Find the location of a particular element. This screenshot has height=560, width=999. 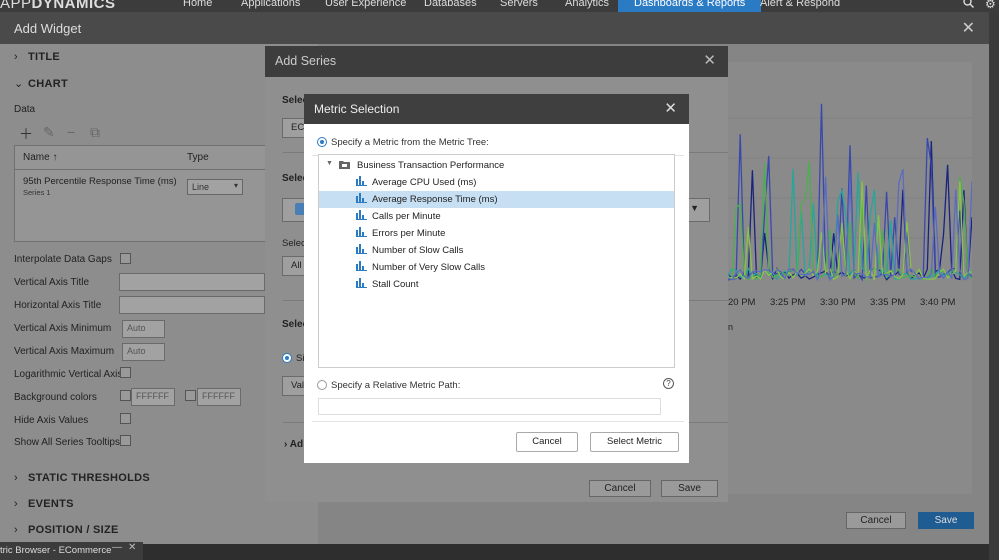

interpolate-checkbox is located at coordinates (125, 258).